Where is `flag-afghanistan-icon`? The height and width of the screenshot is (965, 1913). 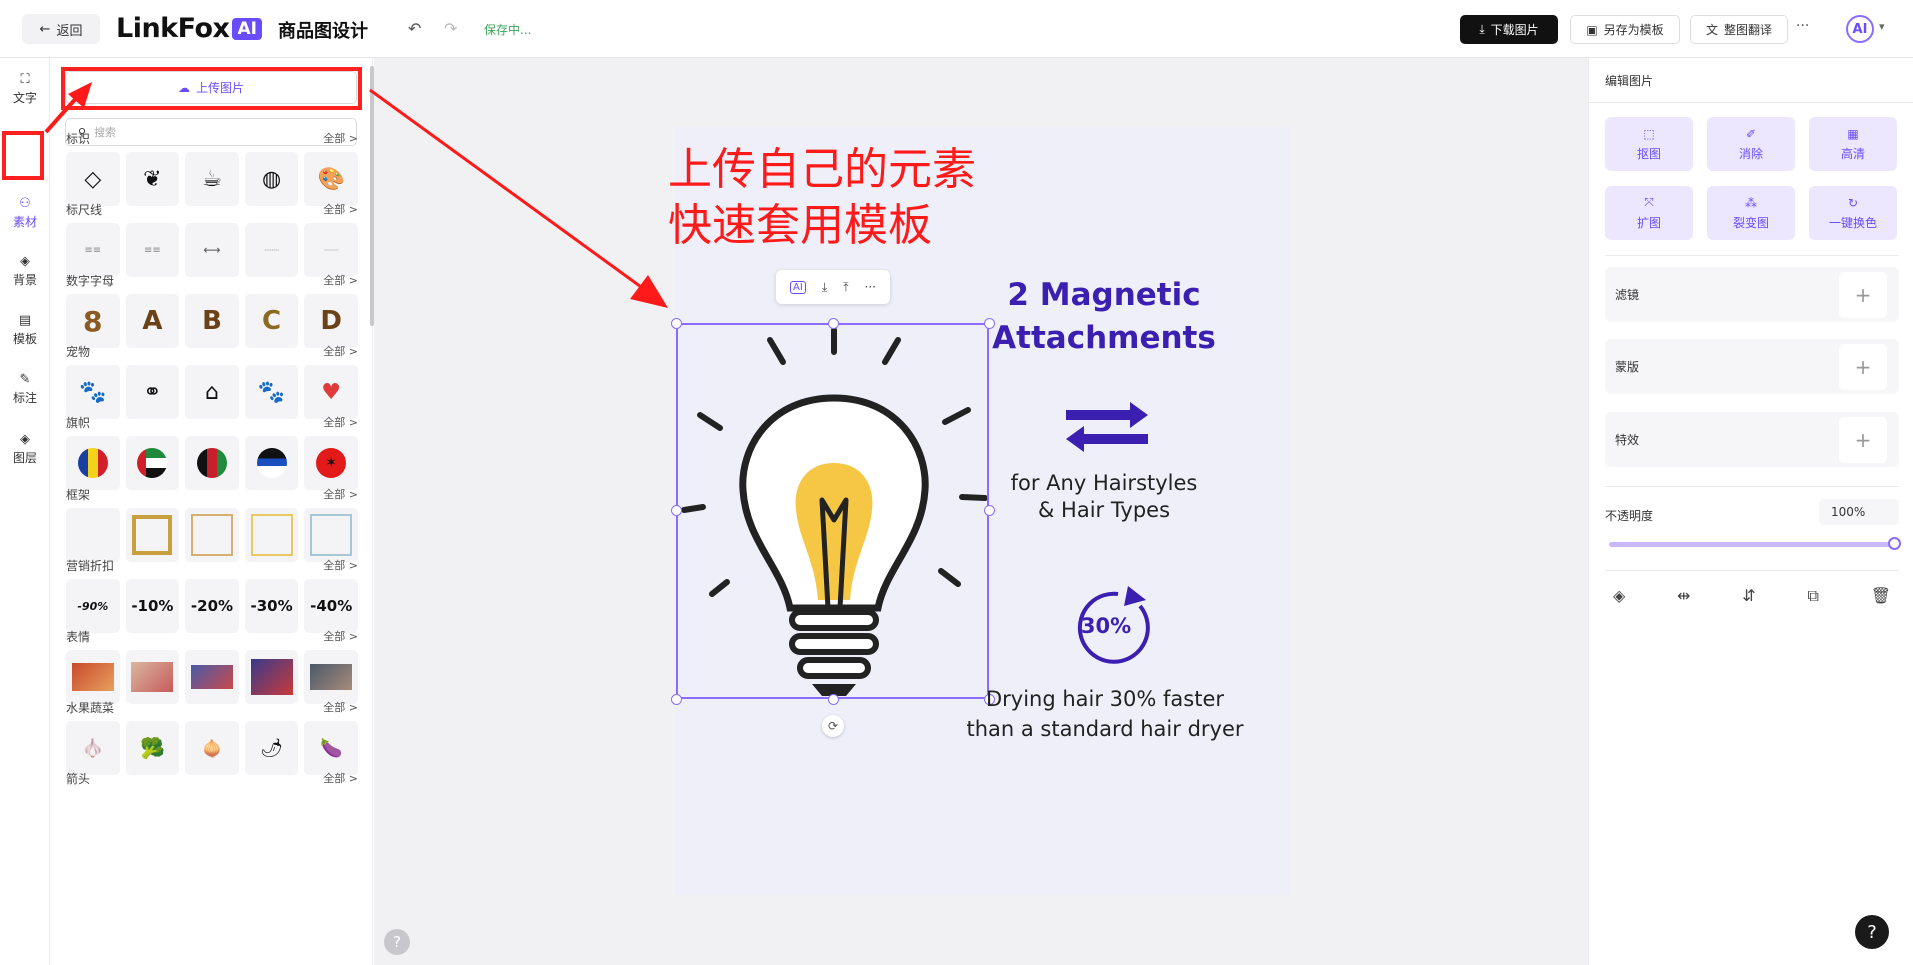
flag-afghanistan-icon is located at coordinates (212, 463).